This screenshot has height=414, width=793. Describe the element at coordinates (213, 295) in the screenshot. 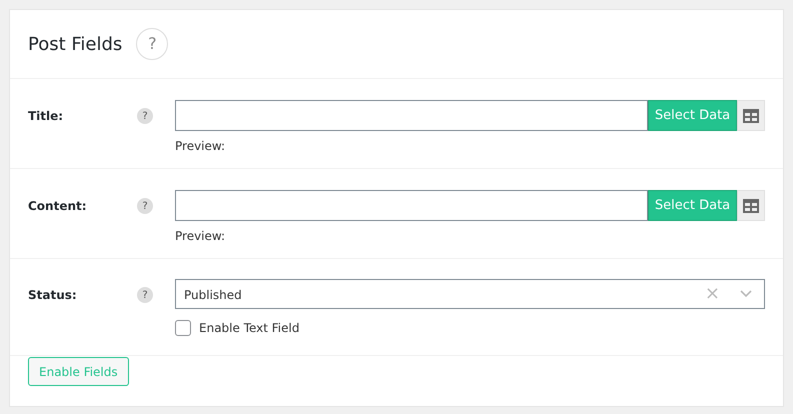

I see `select-value: Published` at that location.